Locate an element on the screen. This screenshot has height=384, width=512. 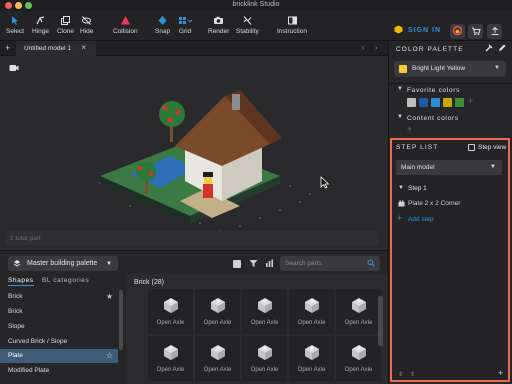
tab-untitled-model: Untitled model 1 × is located at coordinates (56, 48).